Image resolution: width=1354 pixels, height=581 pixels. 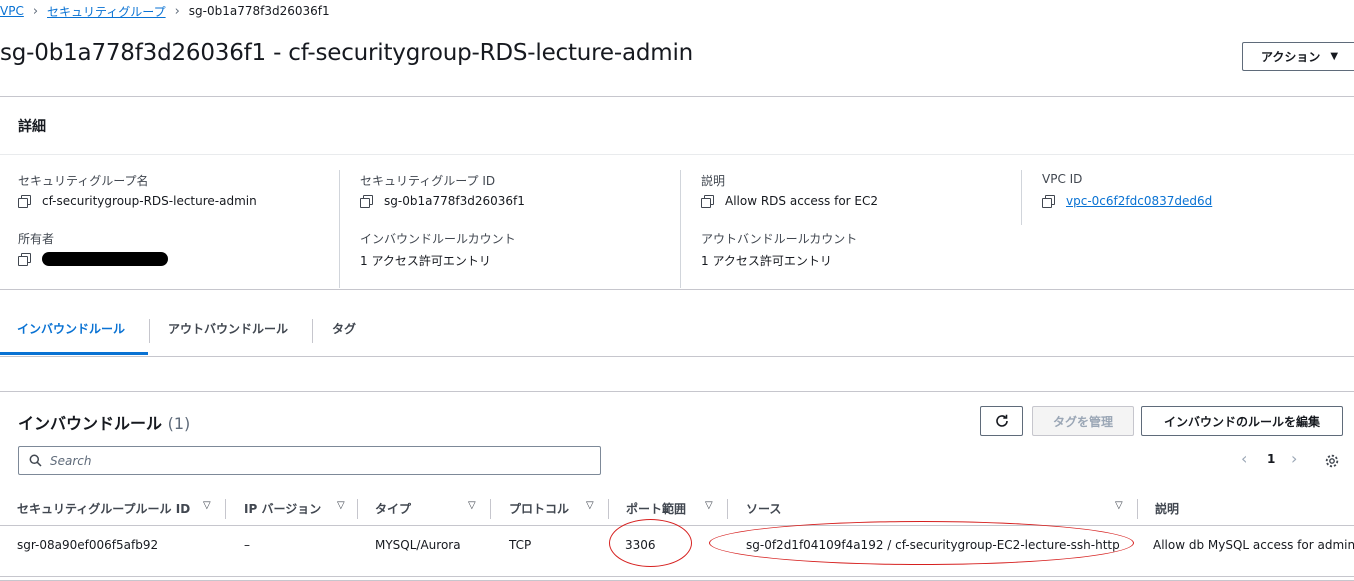 I want to click on col-port-range: ポート範囲, so click(x=656, y=508).